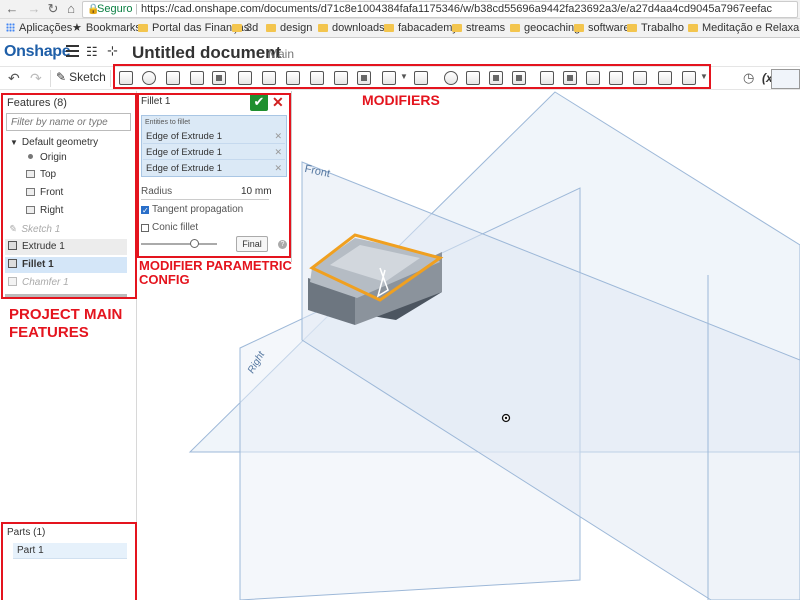  Describe the element at coordinates (39, 28) in the screenshot. I see `bookmark-apps: Aplicações` at that location.